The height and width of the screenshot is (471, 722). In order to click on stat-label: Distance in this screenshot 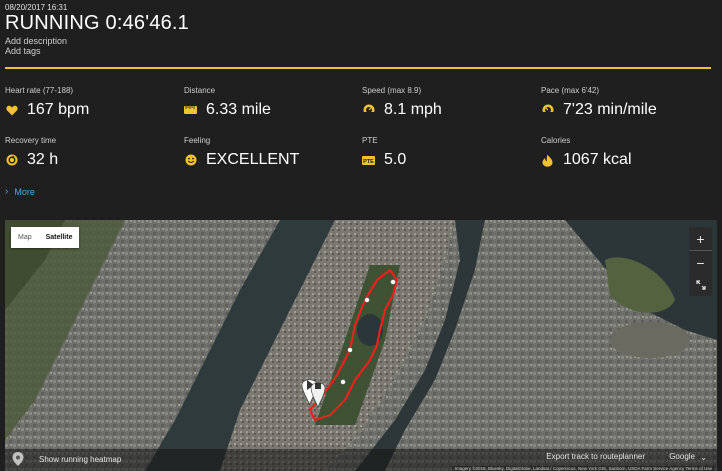, I will do `click(200, 90)`.